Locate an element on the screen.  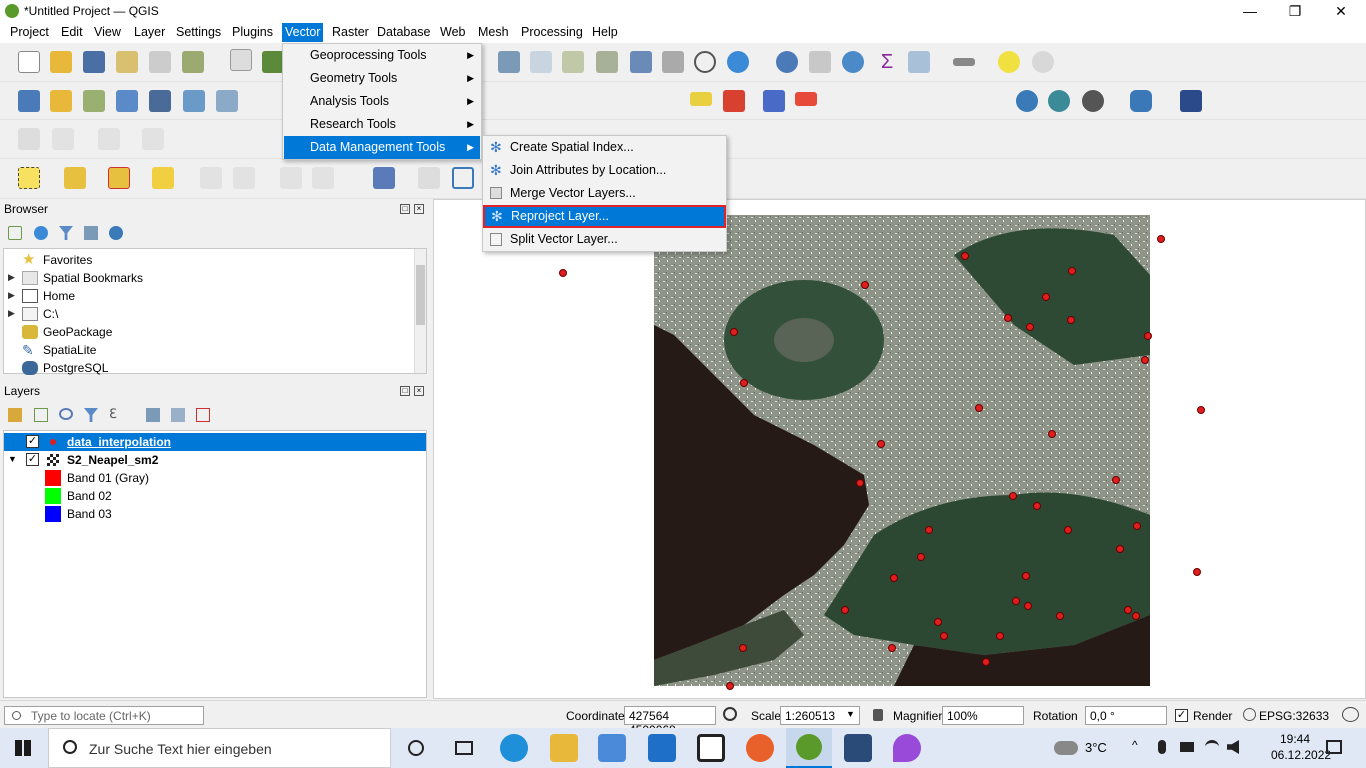
menu-database: Database is located at coordinates (404, 32).